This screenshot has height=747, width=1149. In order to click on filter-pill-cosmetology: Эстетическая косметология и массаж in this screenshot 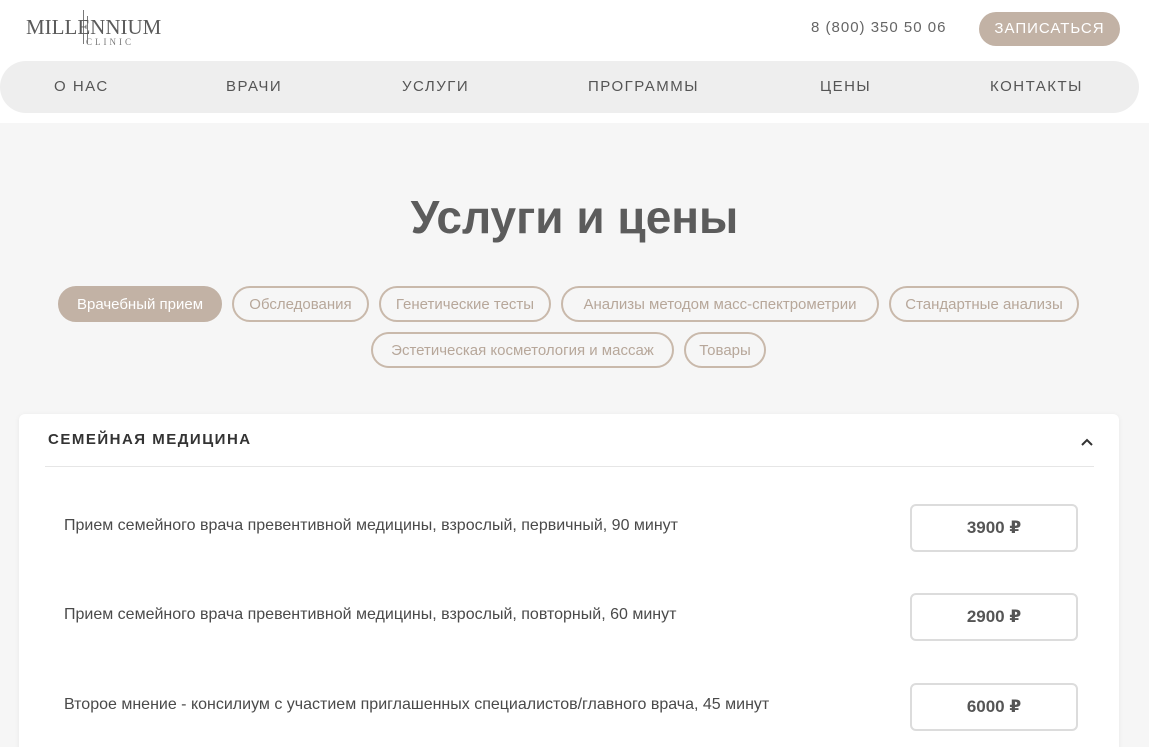, I will do `click(522, 350)`.